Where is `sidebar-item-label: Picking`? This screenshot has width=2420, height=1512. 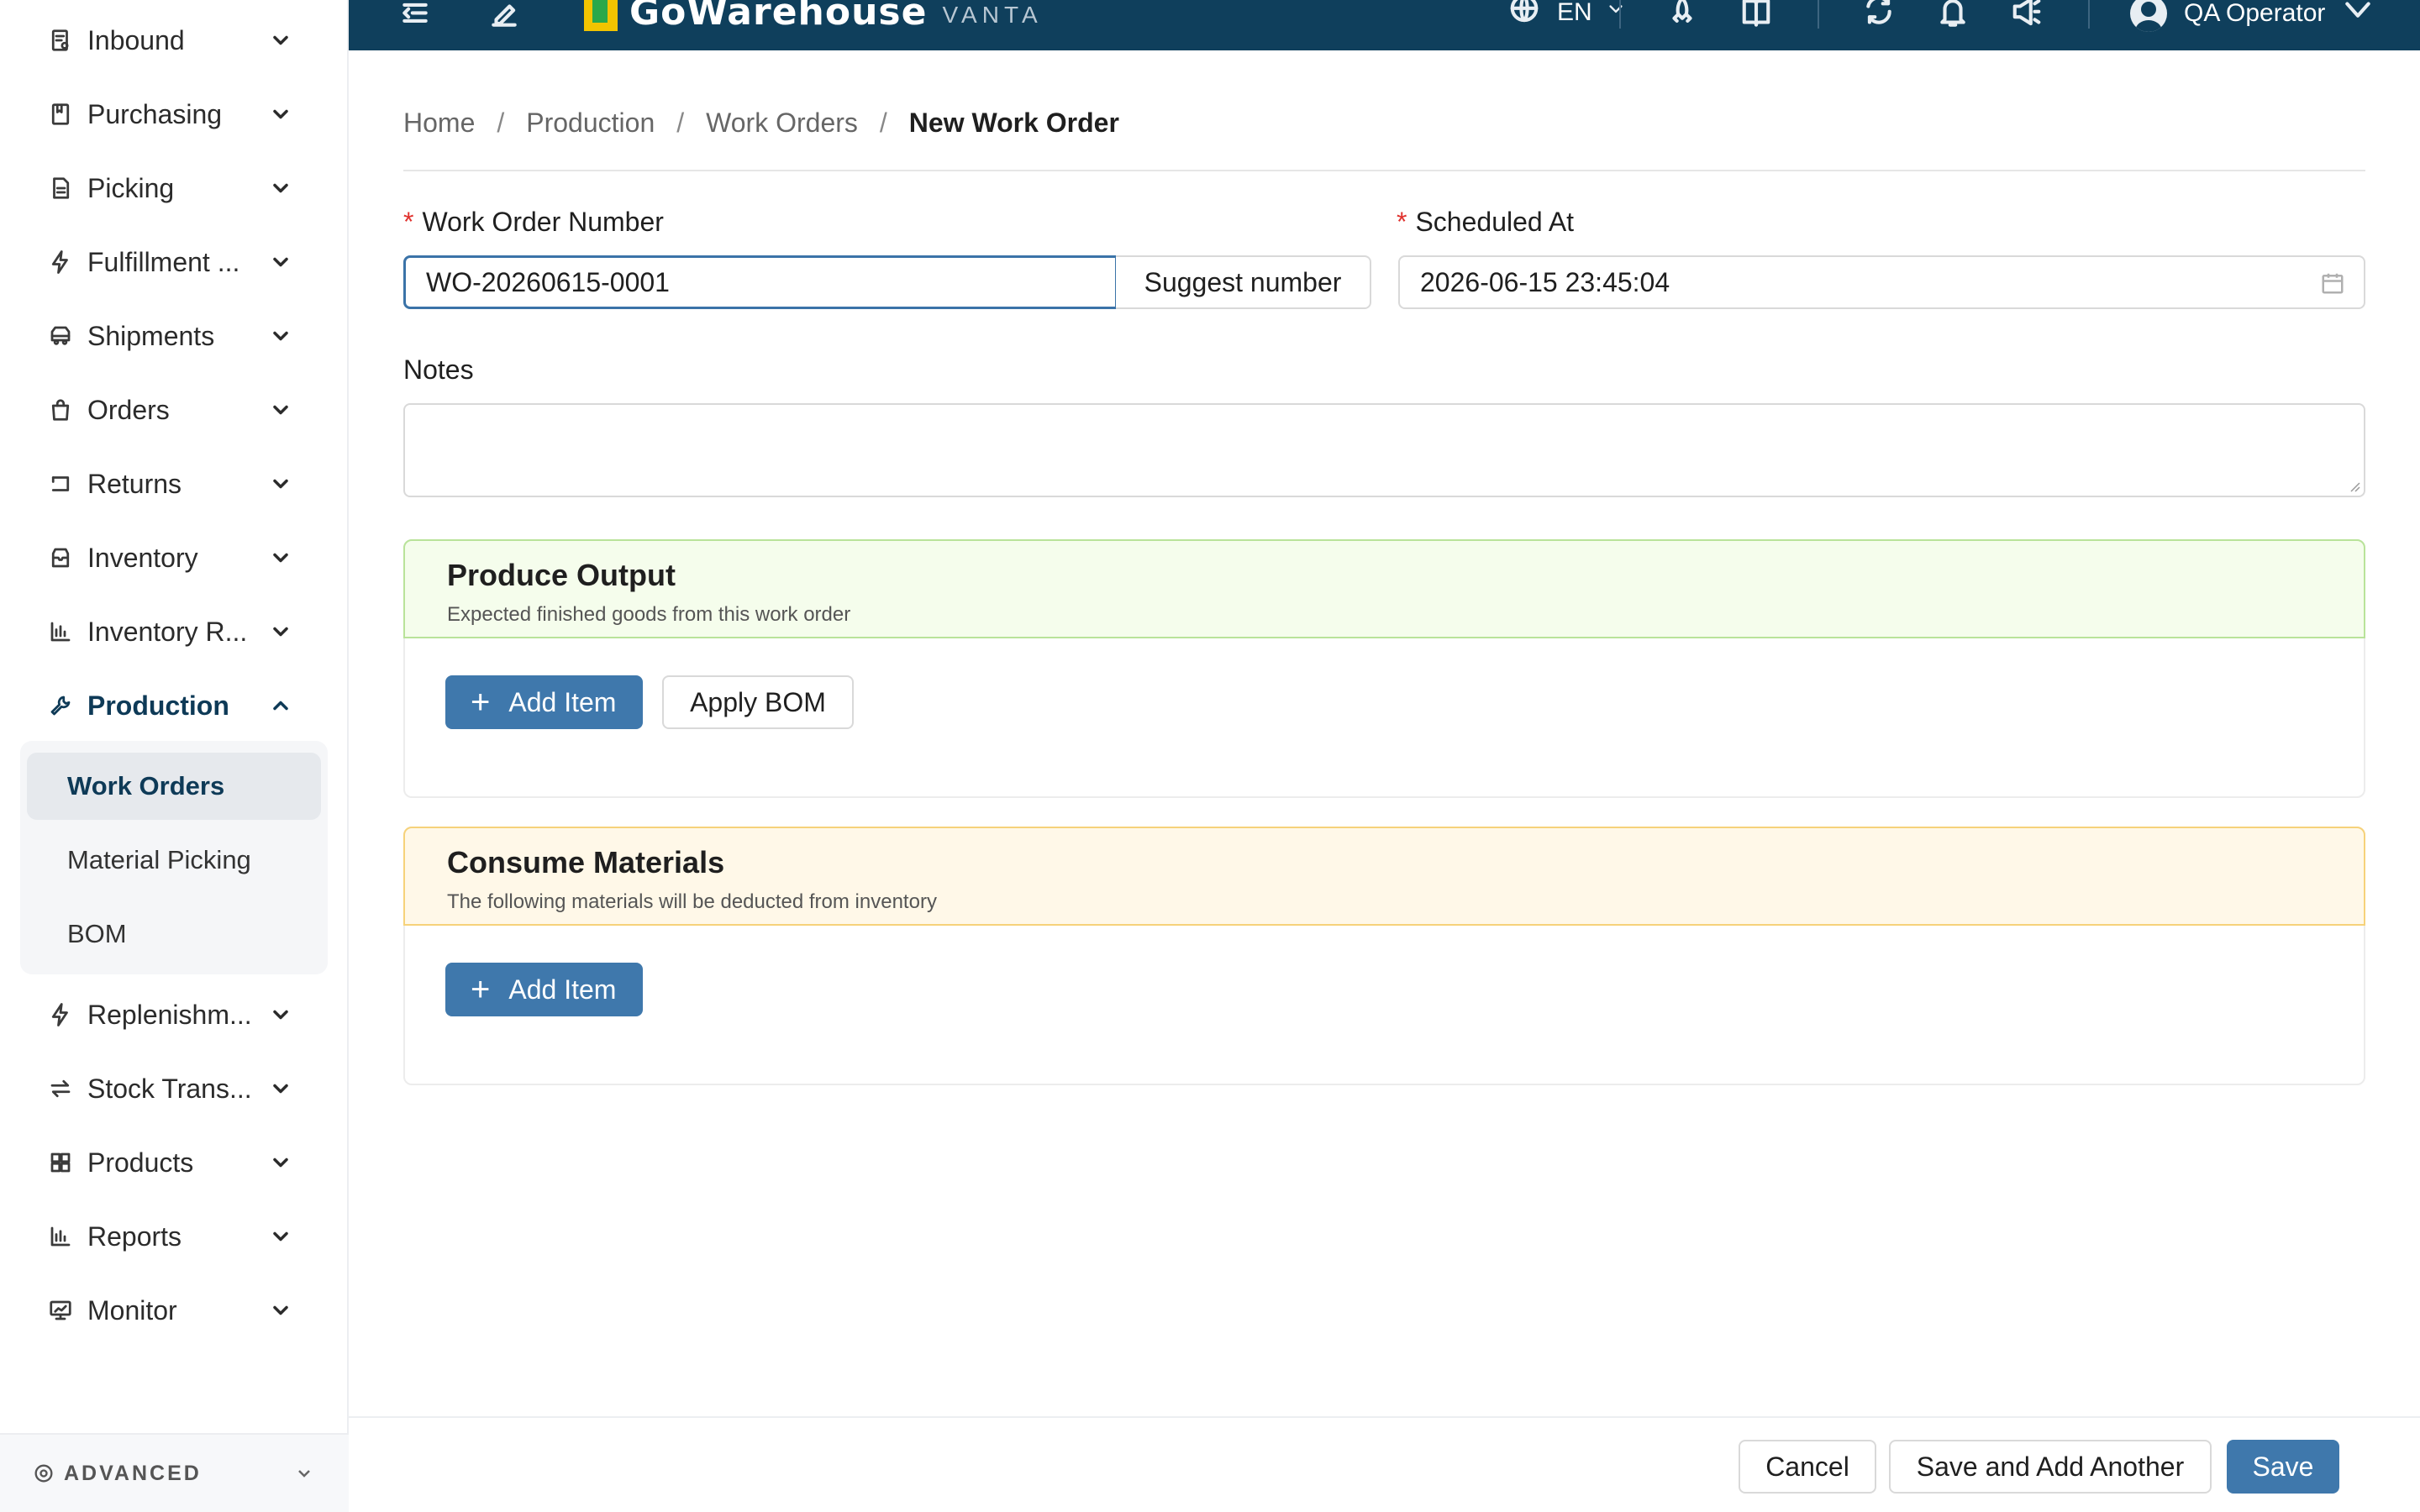
sidebar-item-label: Picking is located at coordinates (131, 187).